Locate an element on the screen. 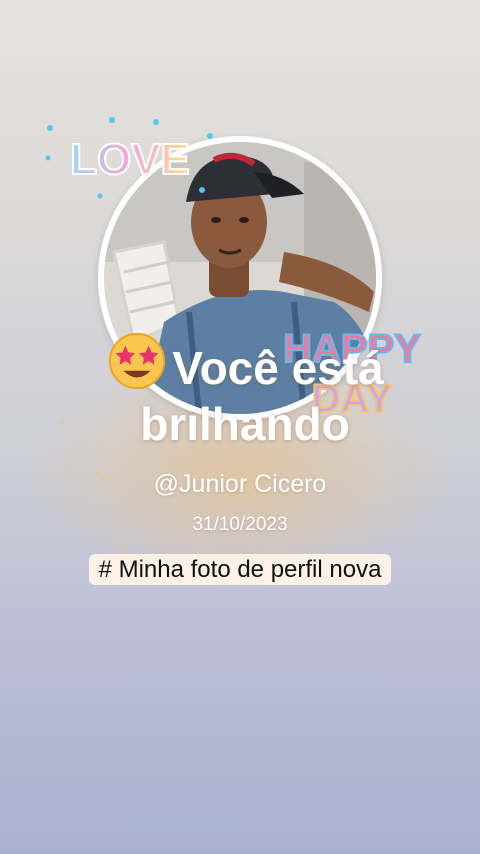 This screenshot has width=480, height=854. headline-text: Você está brilhando is located at coordinates (262, 396).